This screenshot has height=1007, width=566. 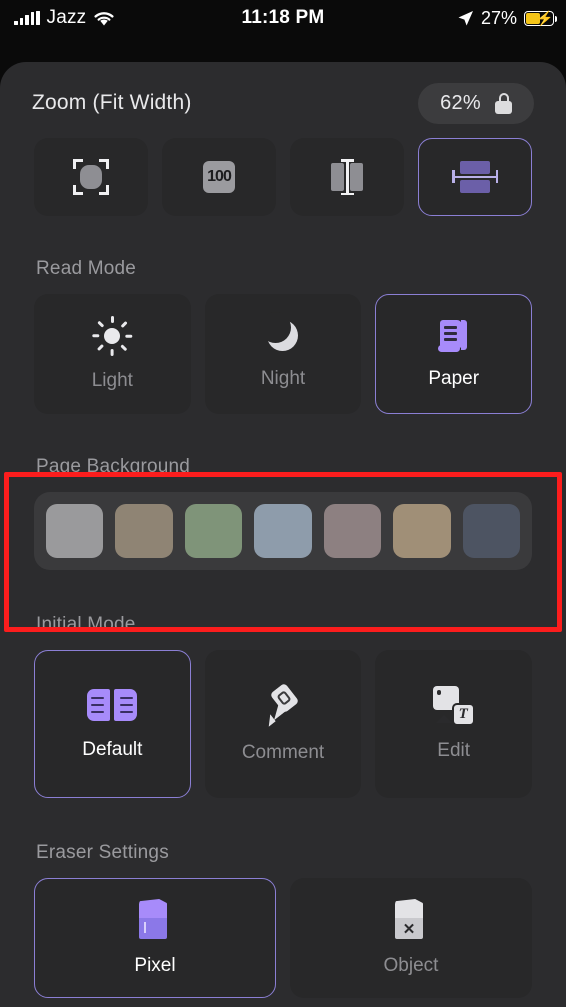 I want to click on eraser-option-object-label: Object, so click(x=411, y=965).